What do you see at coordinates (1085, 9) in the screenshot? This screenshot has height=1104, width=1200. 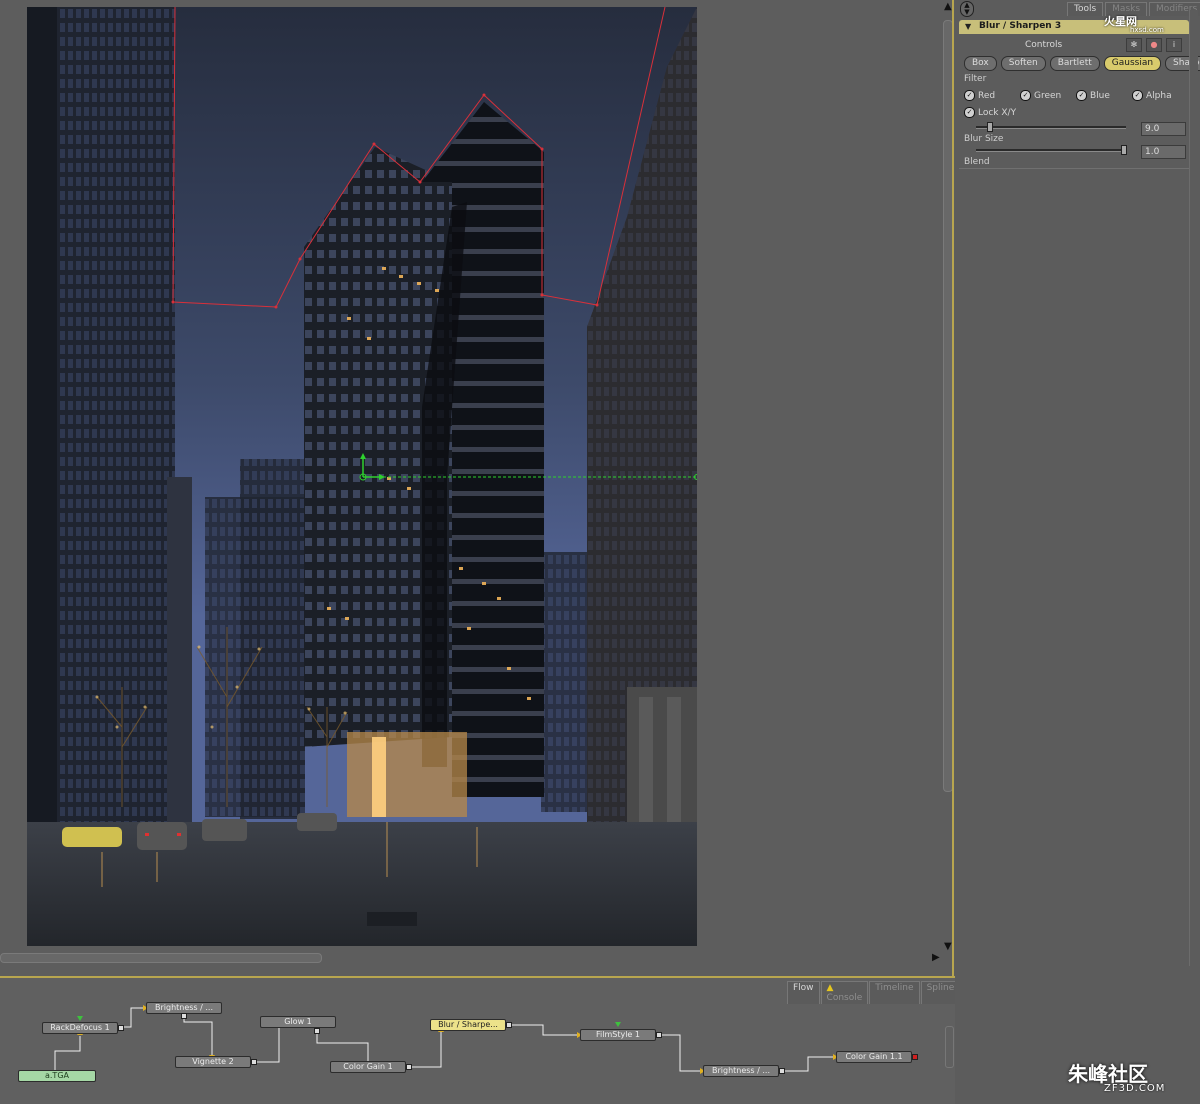 I see `tab-tools: Tools` at bounding box center [1085, 9].